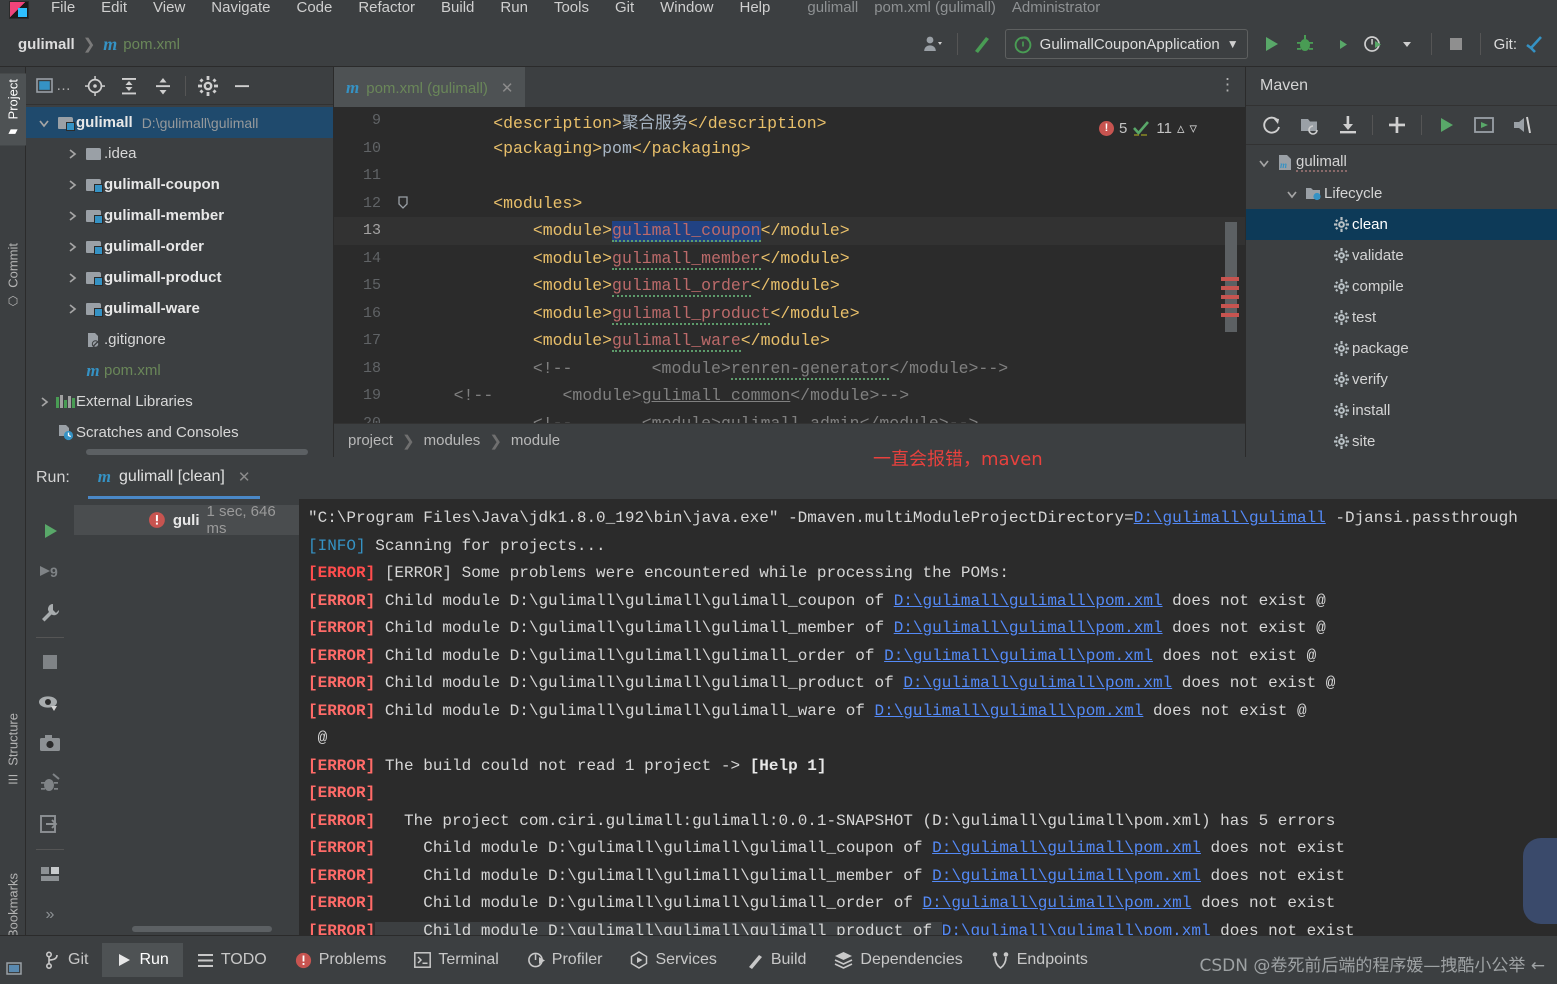 Image resolution: width=1557 pixels, height=984 pixels. What do you see at coordinates (673, 960) in the screenshot?
I see `status-bar-tab-services: Services` at bounding box center [673, 960].